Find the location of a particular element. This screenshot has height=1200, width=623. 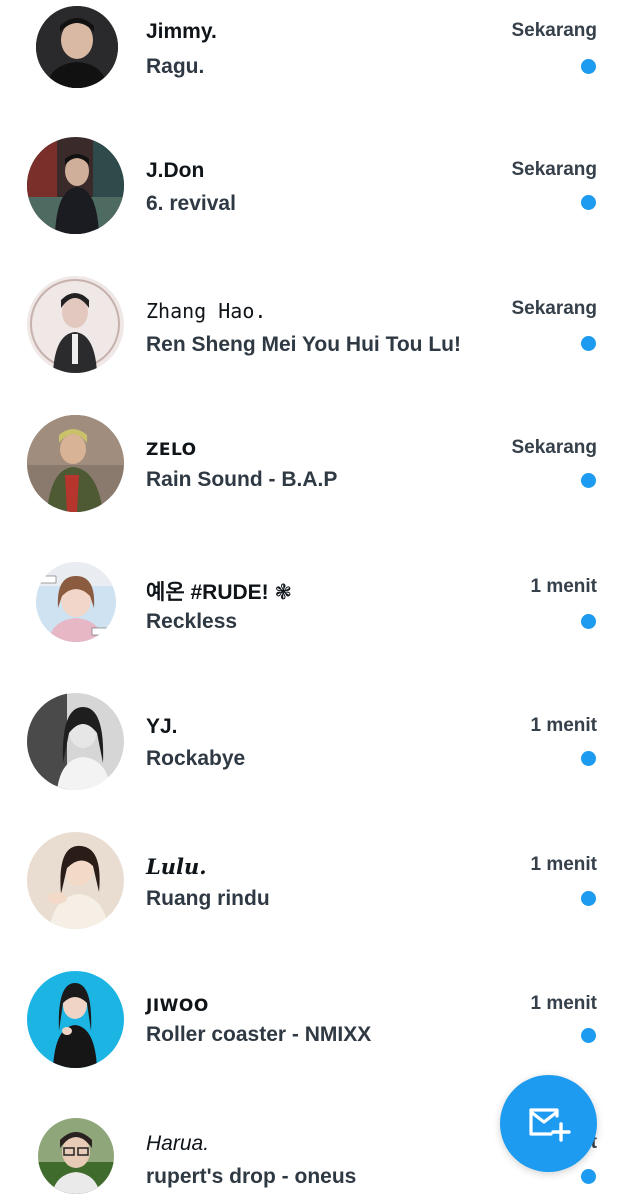

contact-name: J.Don is located at coordinates (175, 170).